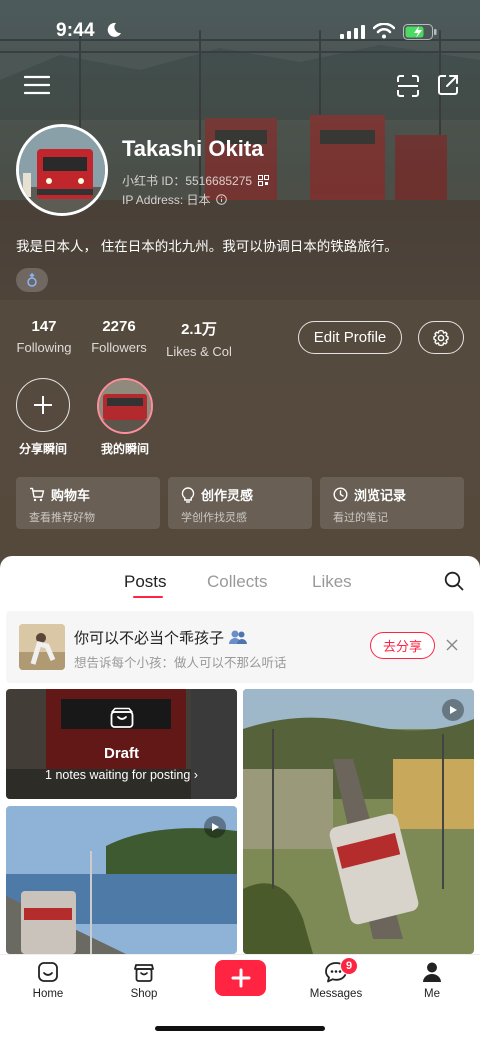 This screenshot has height=1041, width=480. I want to click on shop-icon, so click(144, 973).